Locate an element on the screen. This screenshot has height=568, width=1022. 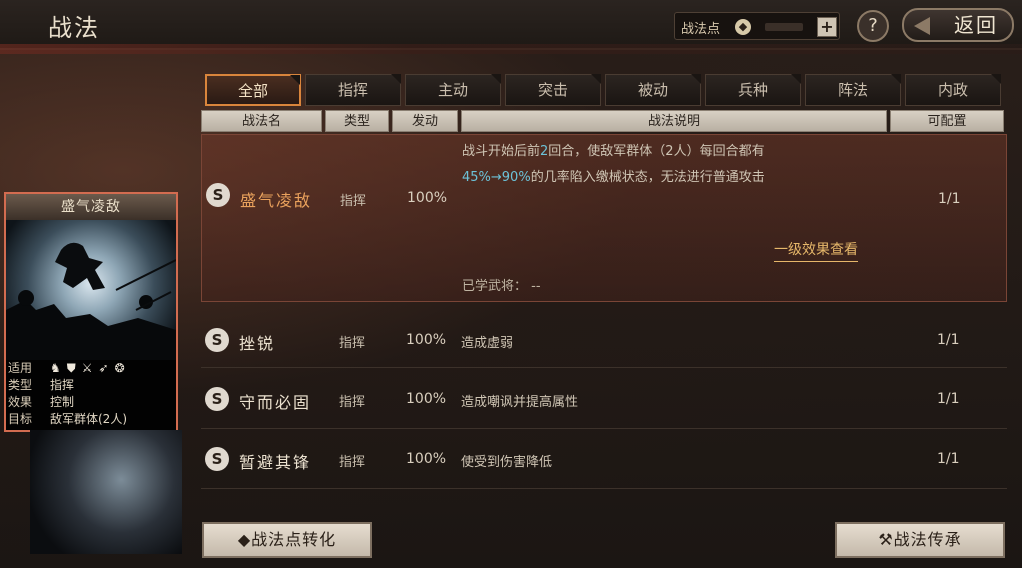
tactic-points-label: 战法点 is located at coordinates (701, 29).